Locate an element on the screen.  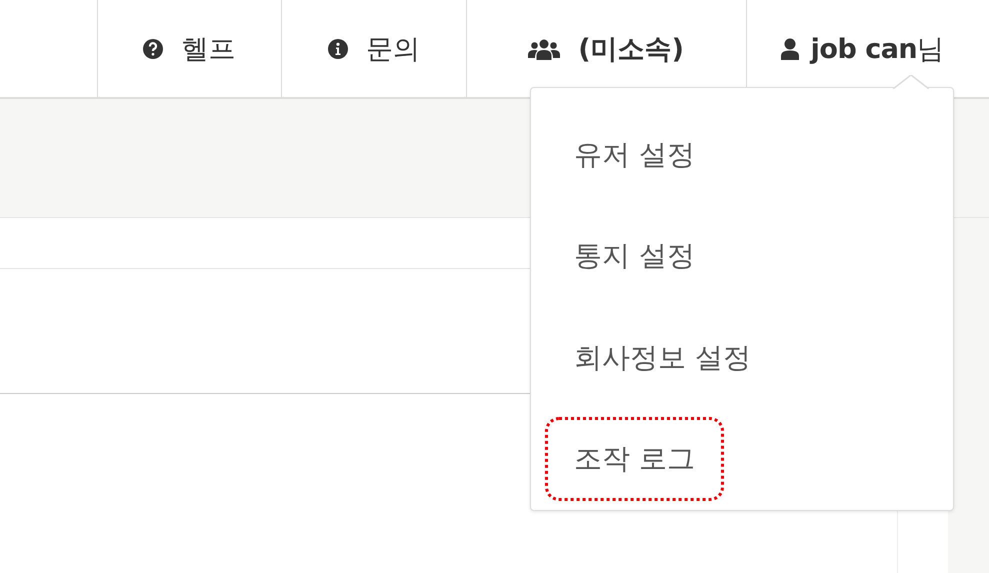
info-icon is located at coordinates (338, 48).